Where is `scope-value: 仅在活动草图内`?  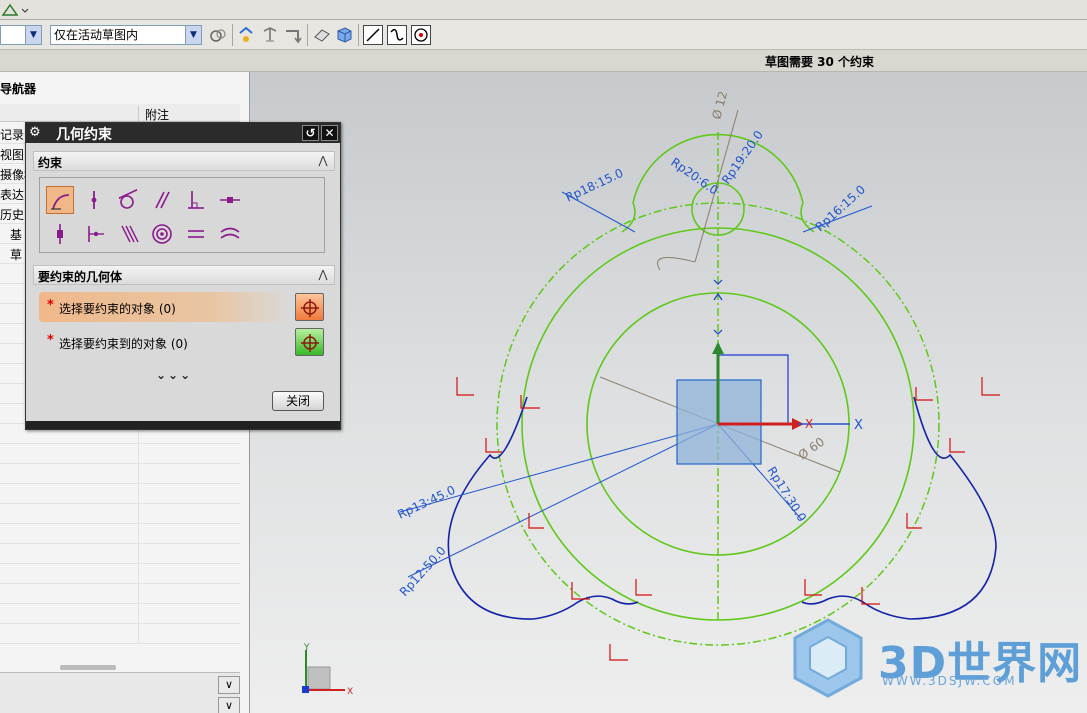
scope-value: 仅在活动草图内 is located at coordinates (96, 35).